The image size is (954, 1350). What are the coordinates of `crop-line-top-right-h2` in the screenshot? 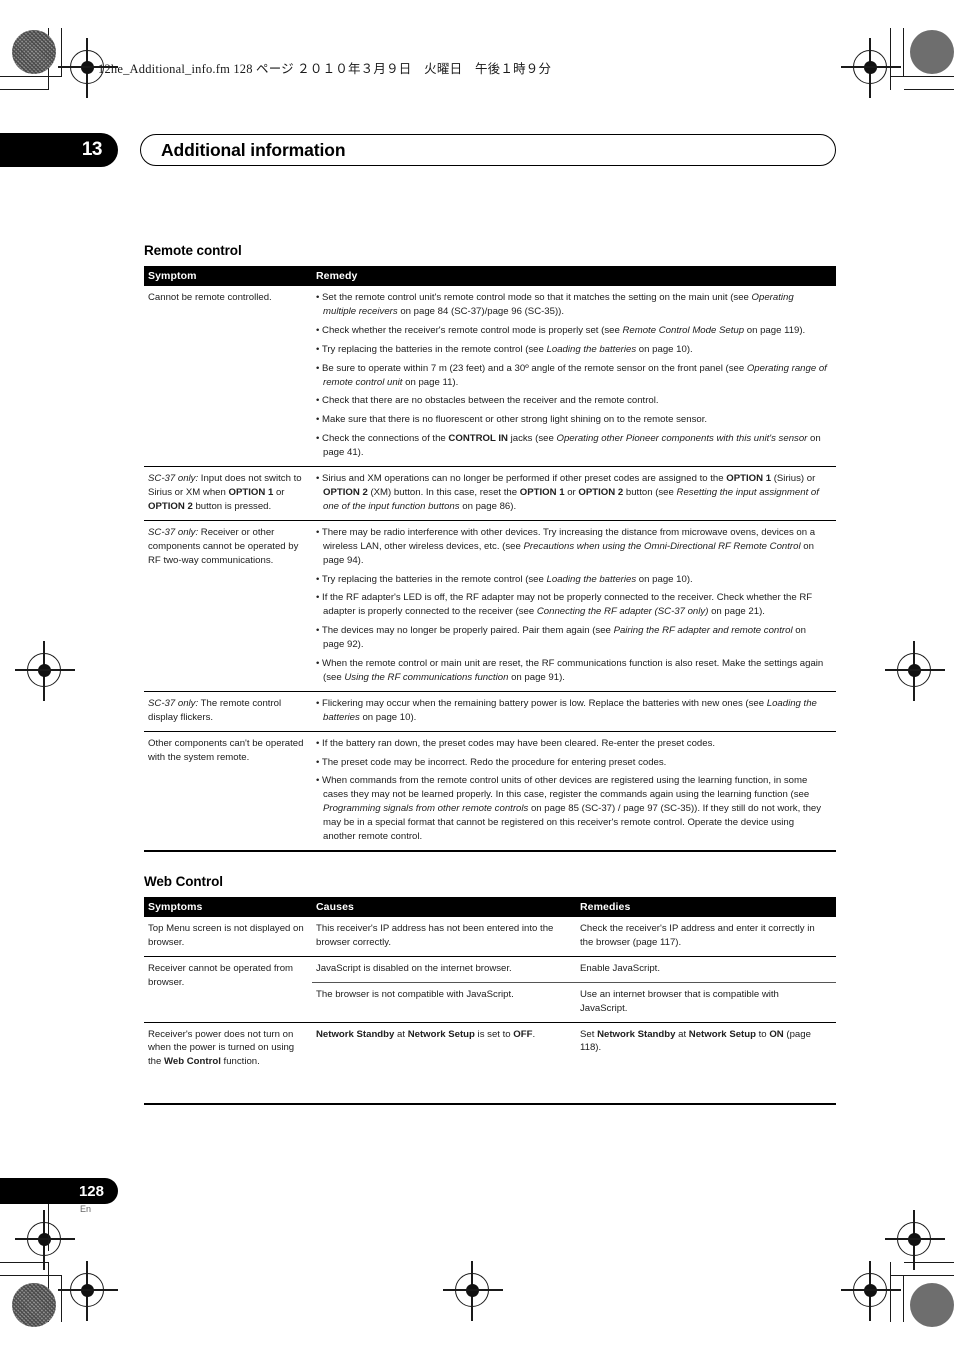 It's located at (929, 90).